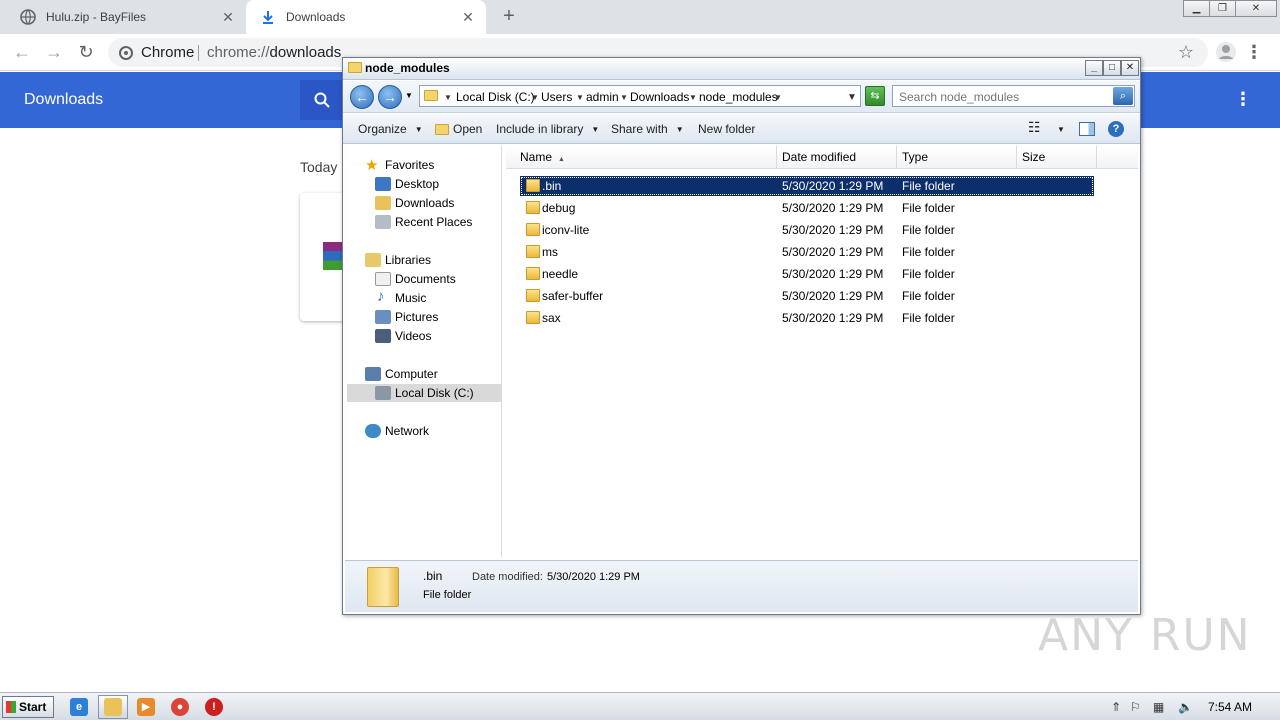 The width and height of the screenshot is (1280, 720). What do you see at coordinates (79, 707) in the screenshot?
I see `internet-explorer-icon: e` at bounding box center [79, 707].